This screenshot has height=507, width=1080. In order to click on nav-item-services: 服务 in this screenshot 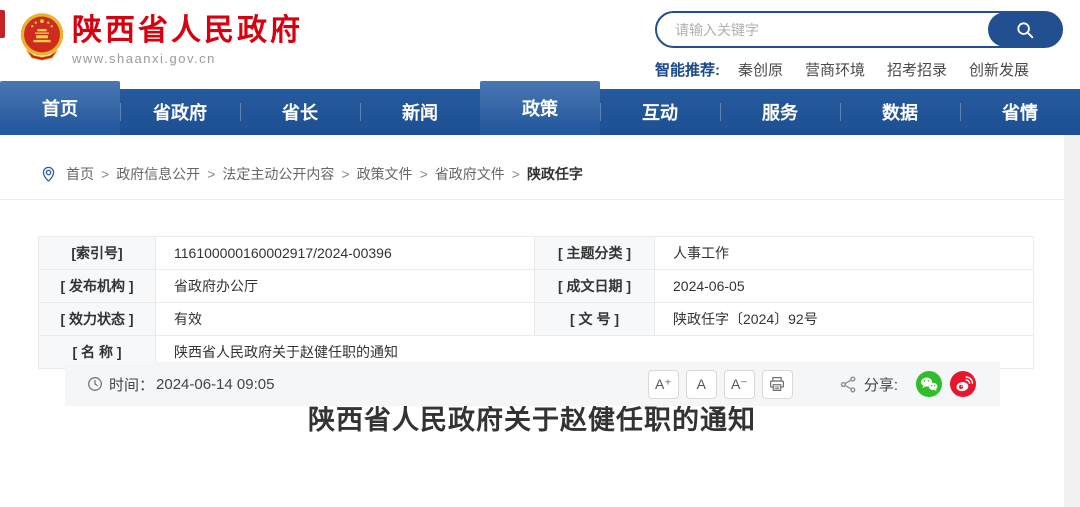, I will do `click(780, 112)`.